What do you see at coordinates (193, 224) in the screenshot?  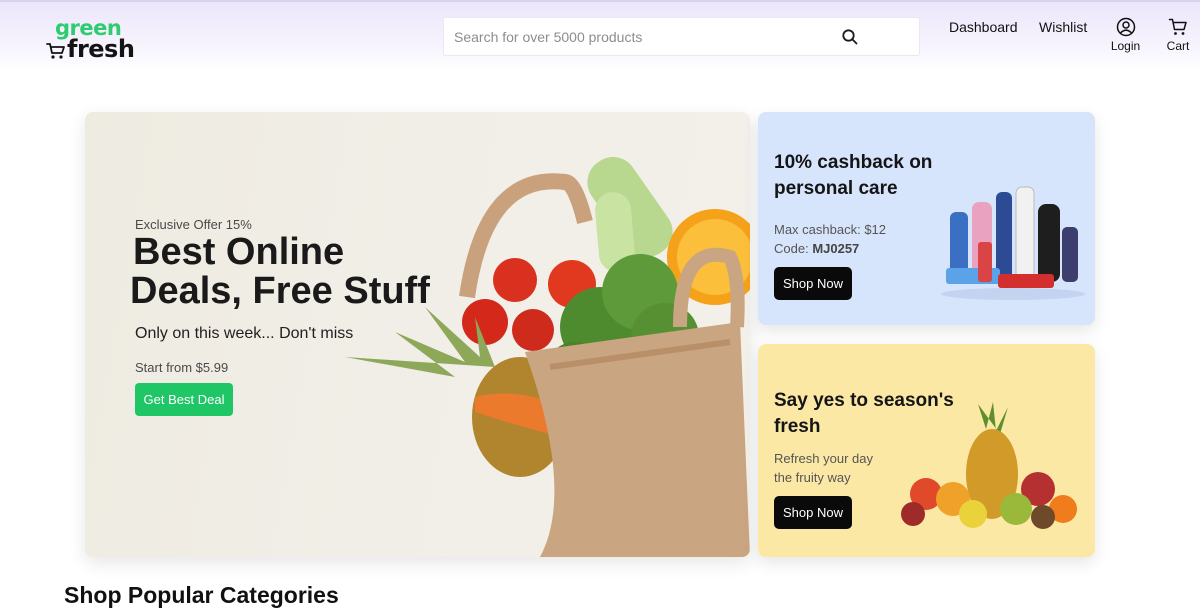 I see `hero-eyebrow: Exclusive Offer 15%` at bounding box center [193, 224].